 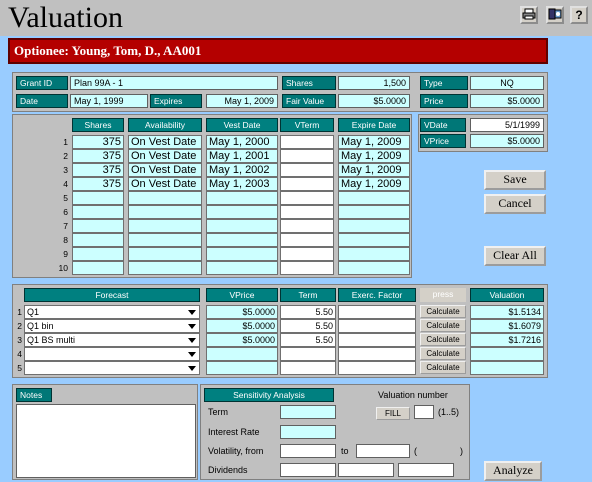 What do you see at coordinates (515, 180) in the screenshot?
I see `save-button: Save` at bounding box center [515, 180].